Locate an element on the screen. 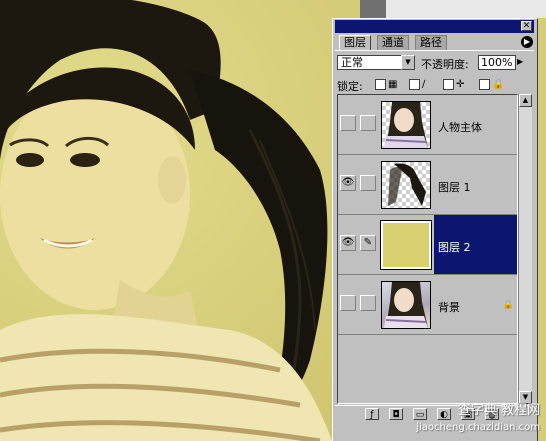 The image size is (546, 441). lock-position-checkbox is located at coordinates (448, 84).